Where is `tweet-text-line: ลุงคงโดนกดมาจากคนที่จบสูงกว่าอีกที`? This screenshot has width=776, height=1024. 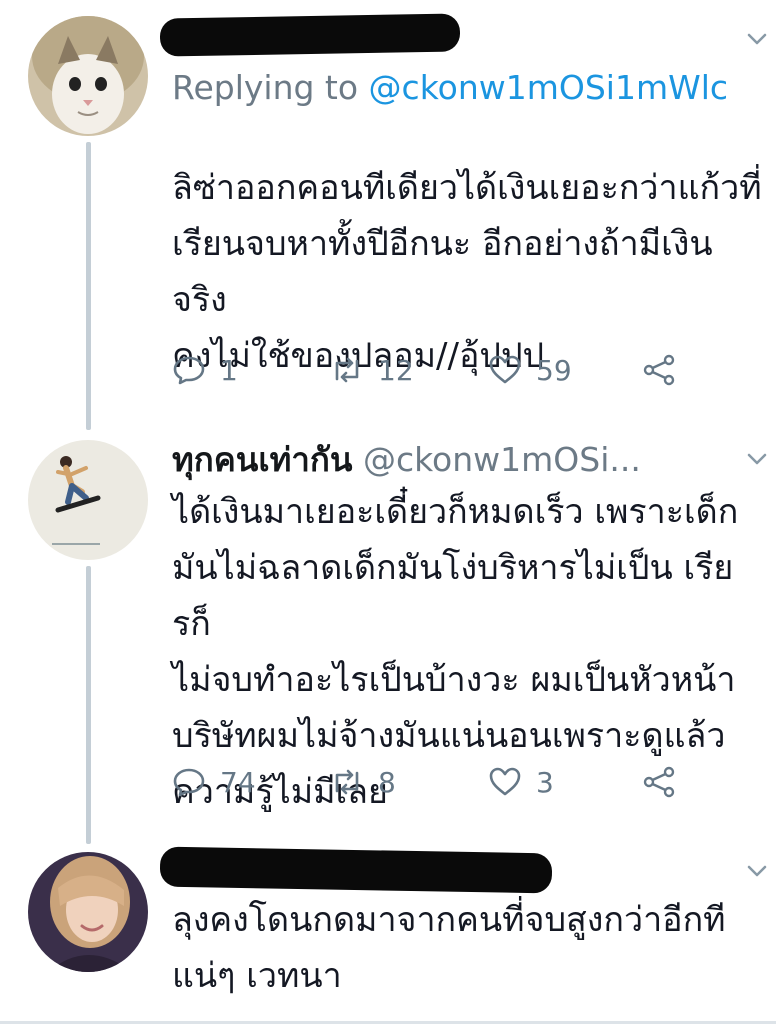 tweet-text-line: ลุงคงโดนกดมาจากคนที่จบสูงกว่าอีกที is located at coordinates (449, 920).